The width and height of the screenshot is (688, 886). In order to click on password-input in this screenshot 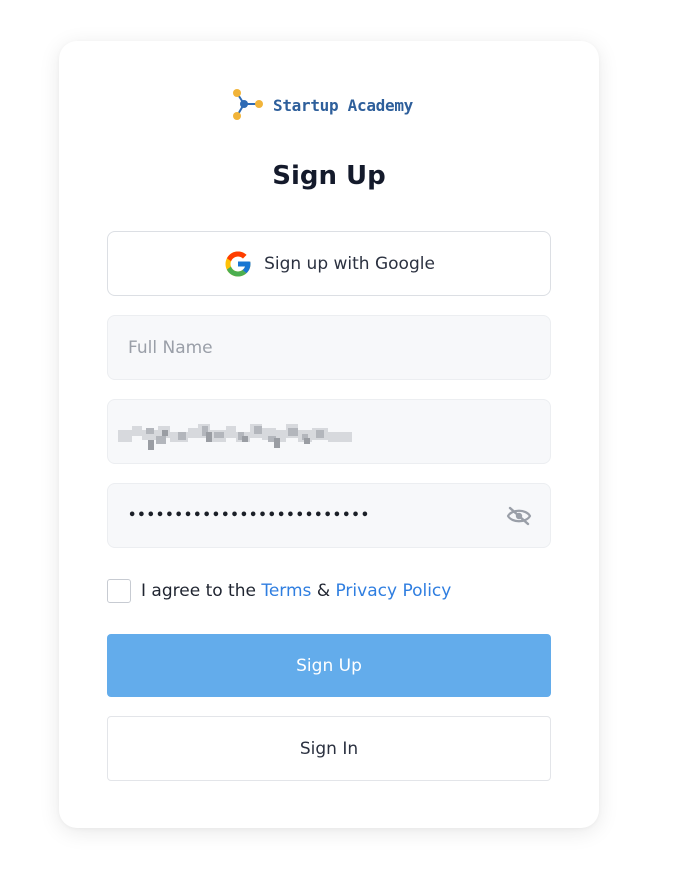, I will do `click(329, 515)`.